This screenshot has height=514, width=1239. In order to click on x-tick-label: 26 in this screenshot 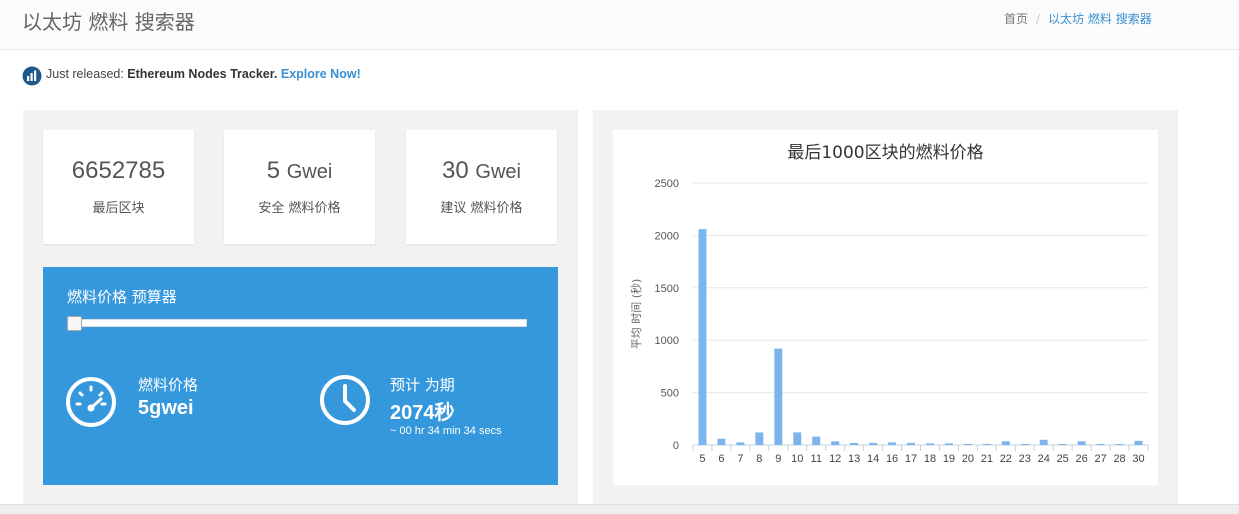, I will do `click(1082, 459)`.